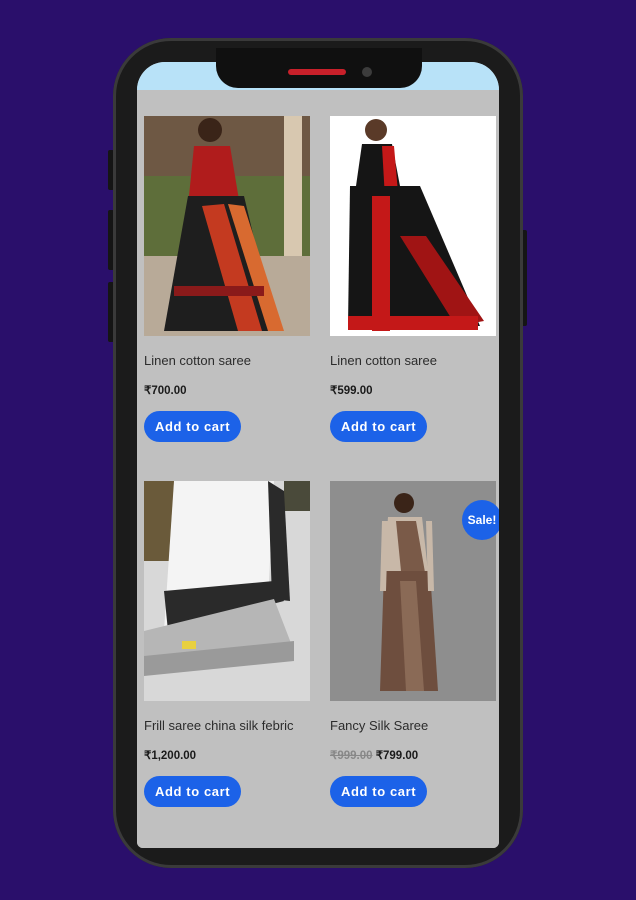 The image size is (636, 900). What do you see at coordinates (165, 391) in the screenshot?
I see `product-price: ₹700.00` at bounding box center [165, 391].